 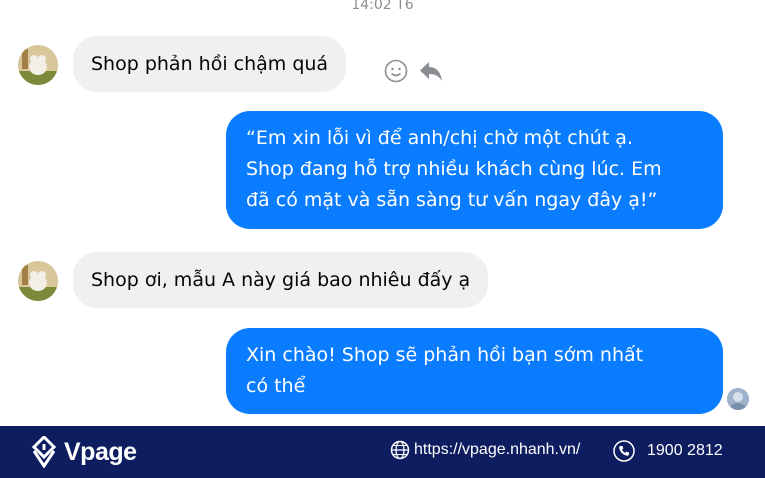 I want to click on website-url: https://vpage.nhanh.vn/, so click(x=497, y=449).